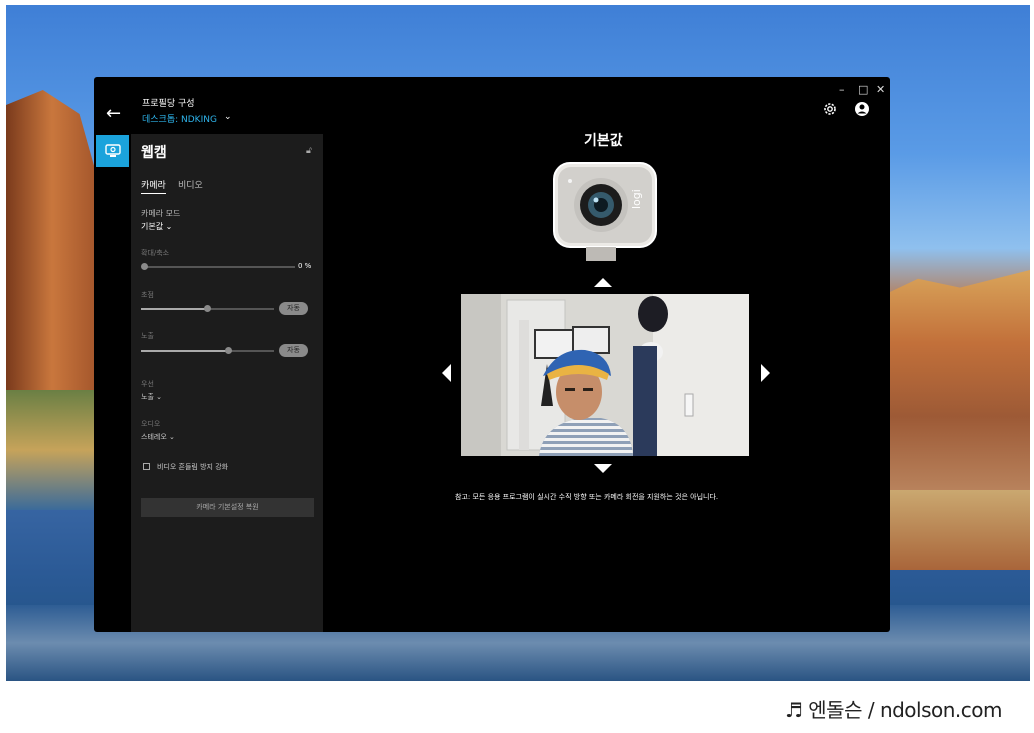  What do you see at coordinates (154, 153) in the screenshot?
I see `panel-title: 웹캠` at bounding box center [154, 153].